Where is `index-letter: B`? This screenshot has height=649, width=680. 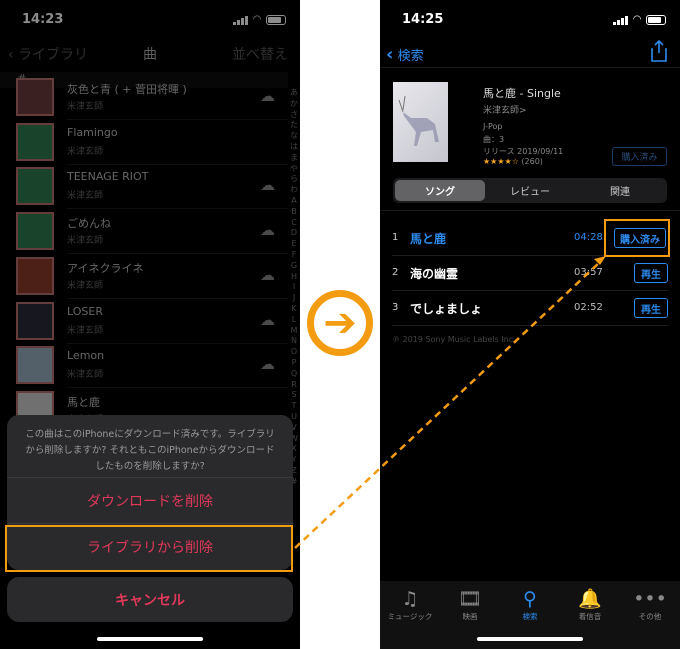
index-letter: B is located at coordinates (294, 212).